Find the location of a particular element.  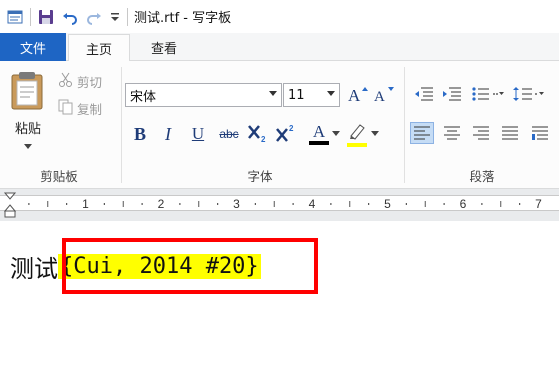

grow-font-button: A is located at coordinates (358, 95).